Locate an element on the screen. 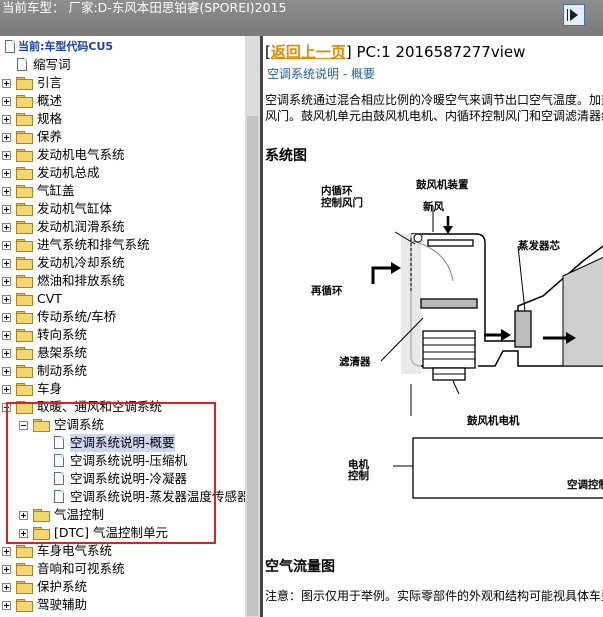 The height and width of the screenshot is (617, 603). tree-item: 概述 is located at coordinates (122, 101).